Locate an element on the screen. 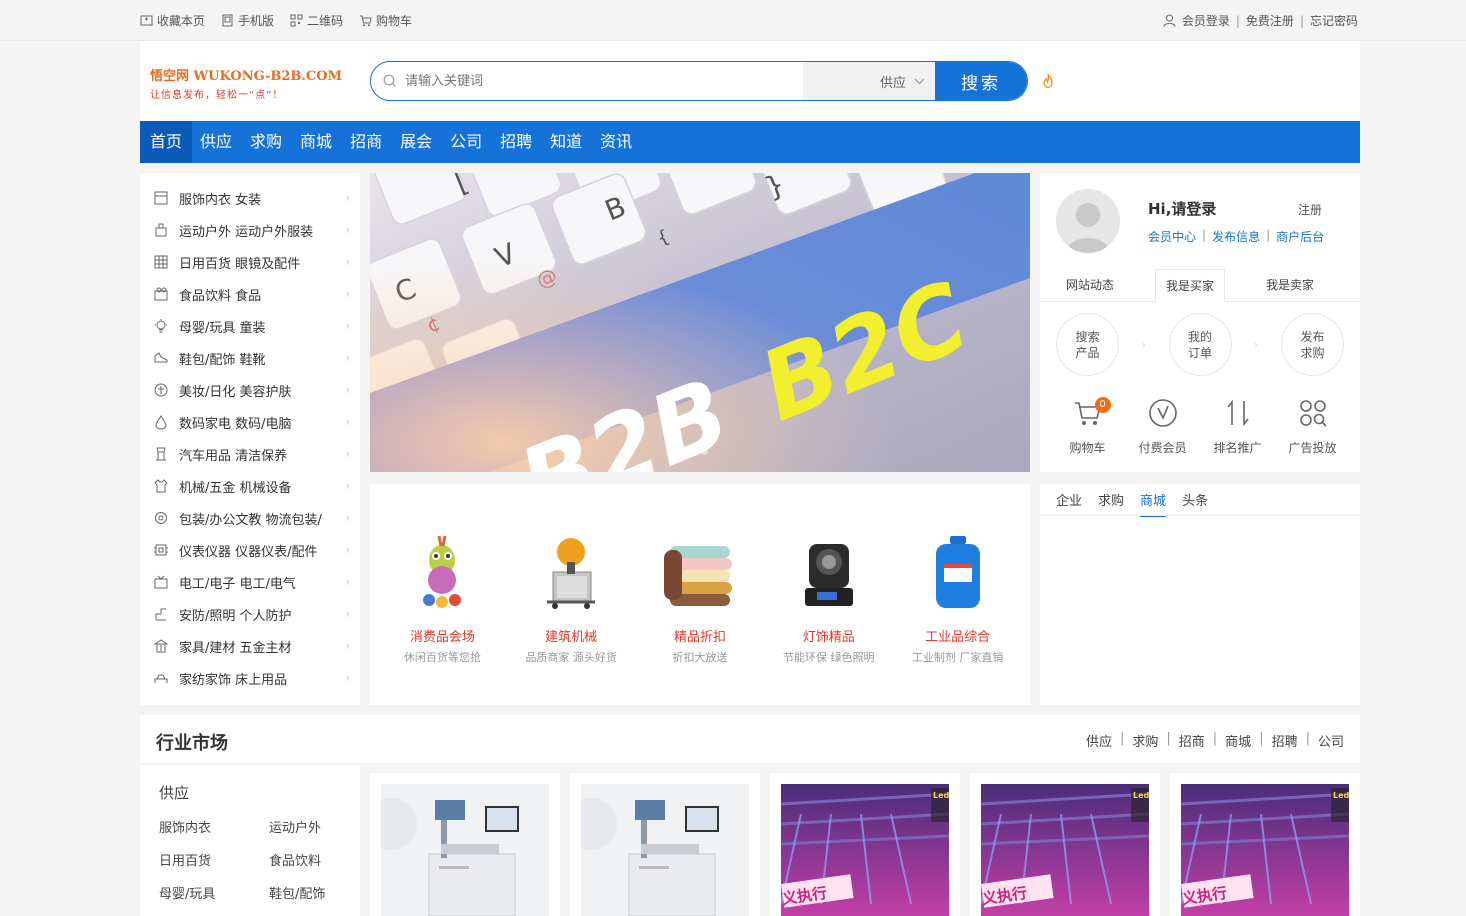 This screenshot has width=1466, height=916. industry-category-link: 食品饮料 is located at coordinates (314, 859).